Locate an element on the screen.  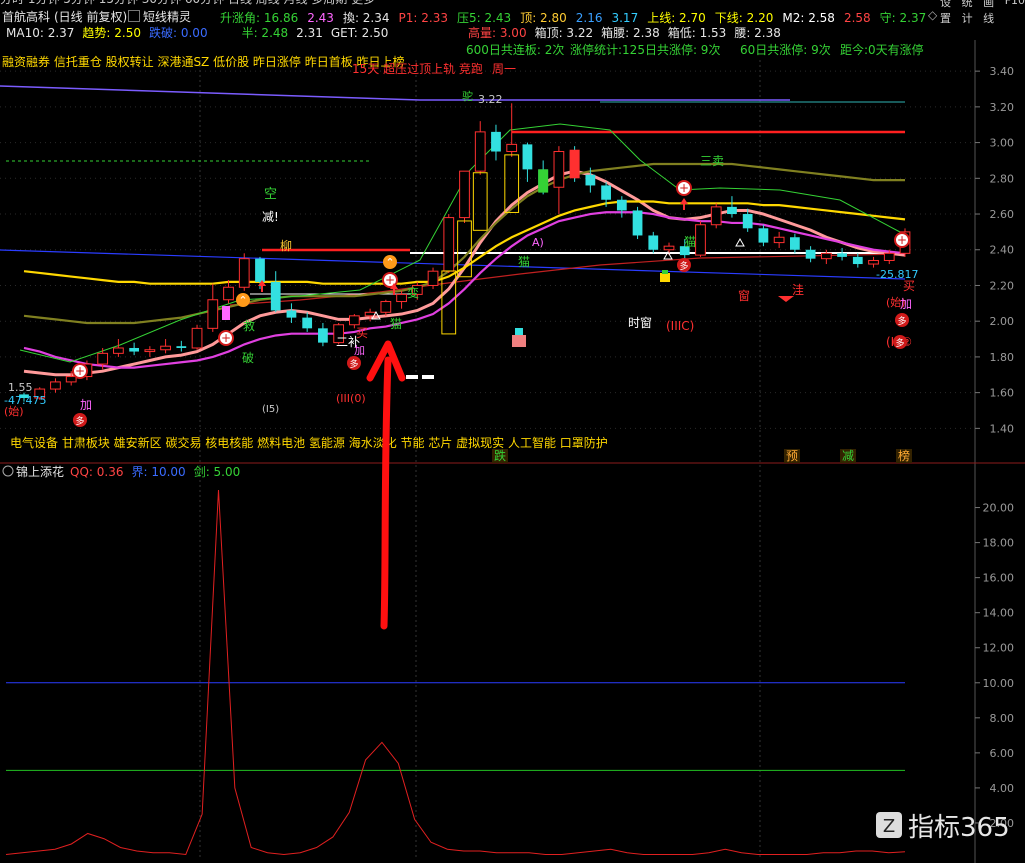
plus-circle-text-1: + is located at coordinates (226, 338).